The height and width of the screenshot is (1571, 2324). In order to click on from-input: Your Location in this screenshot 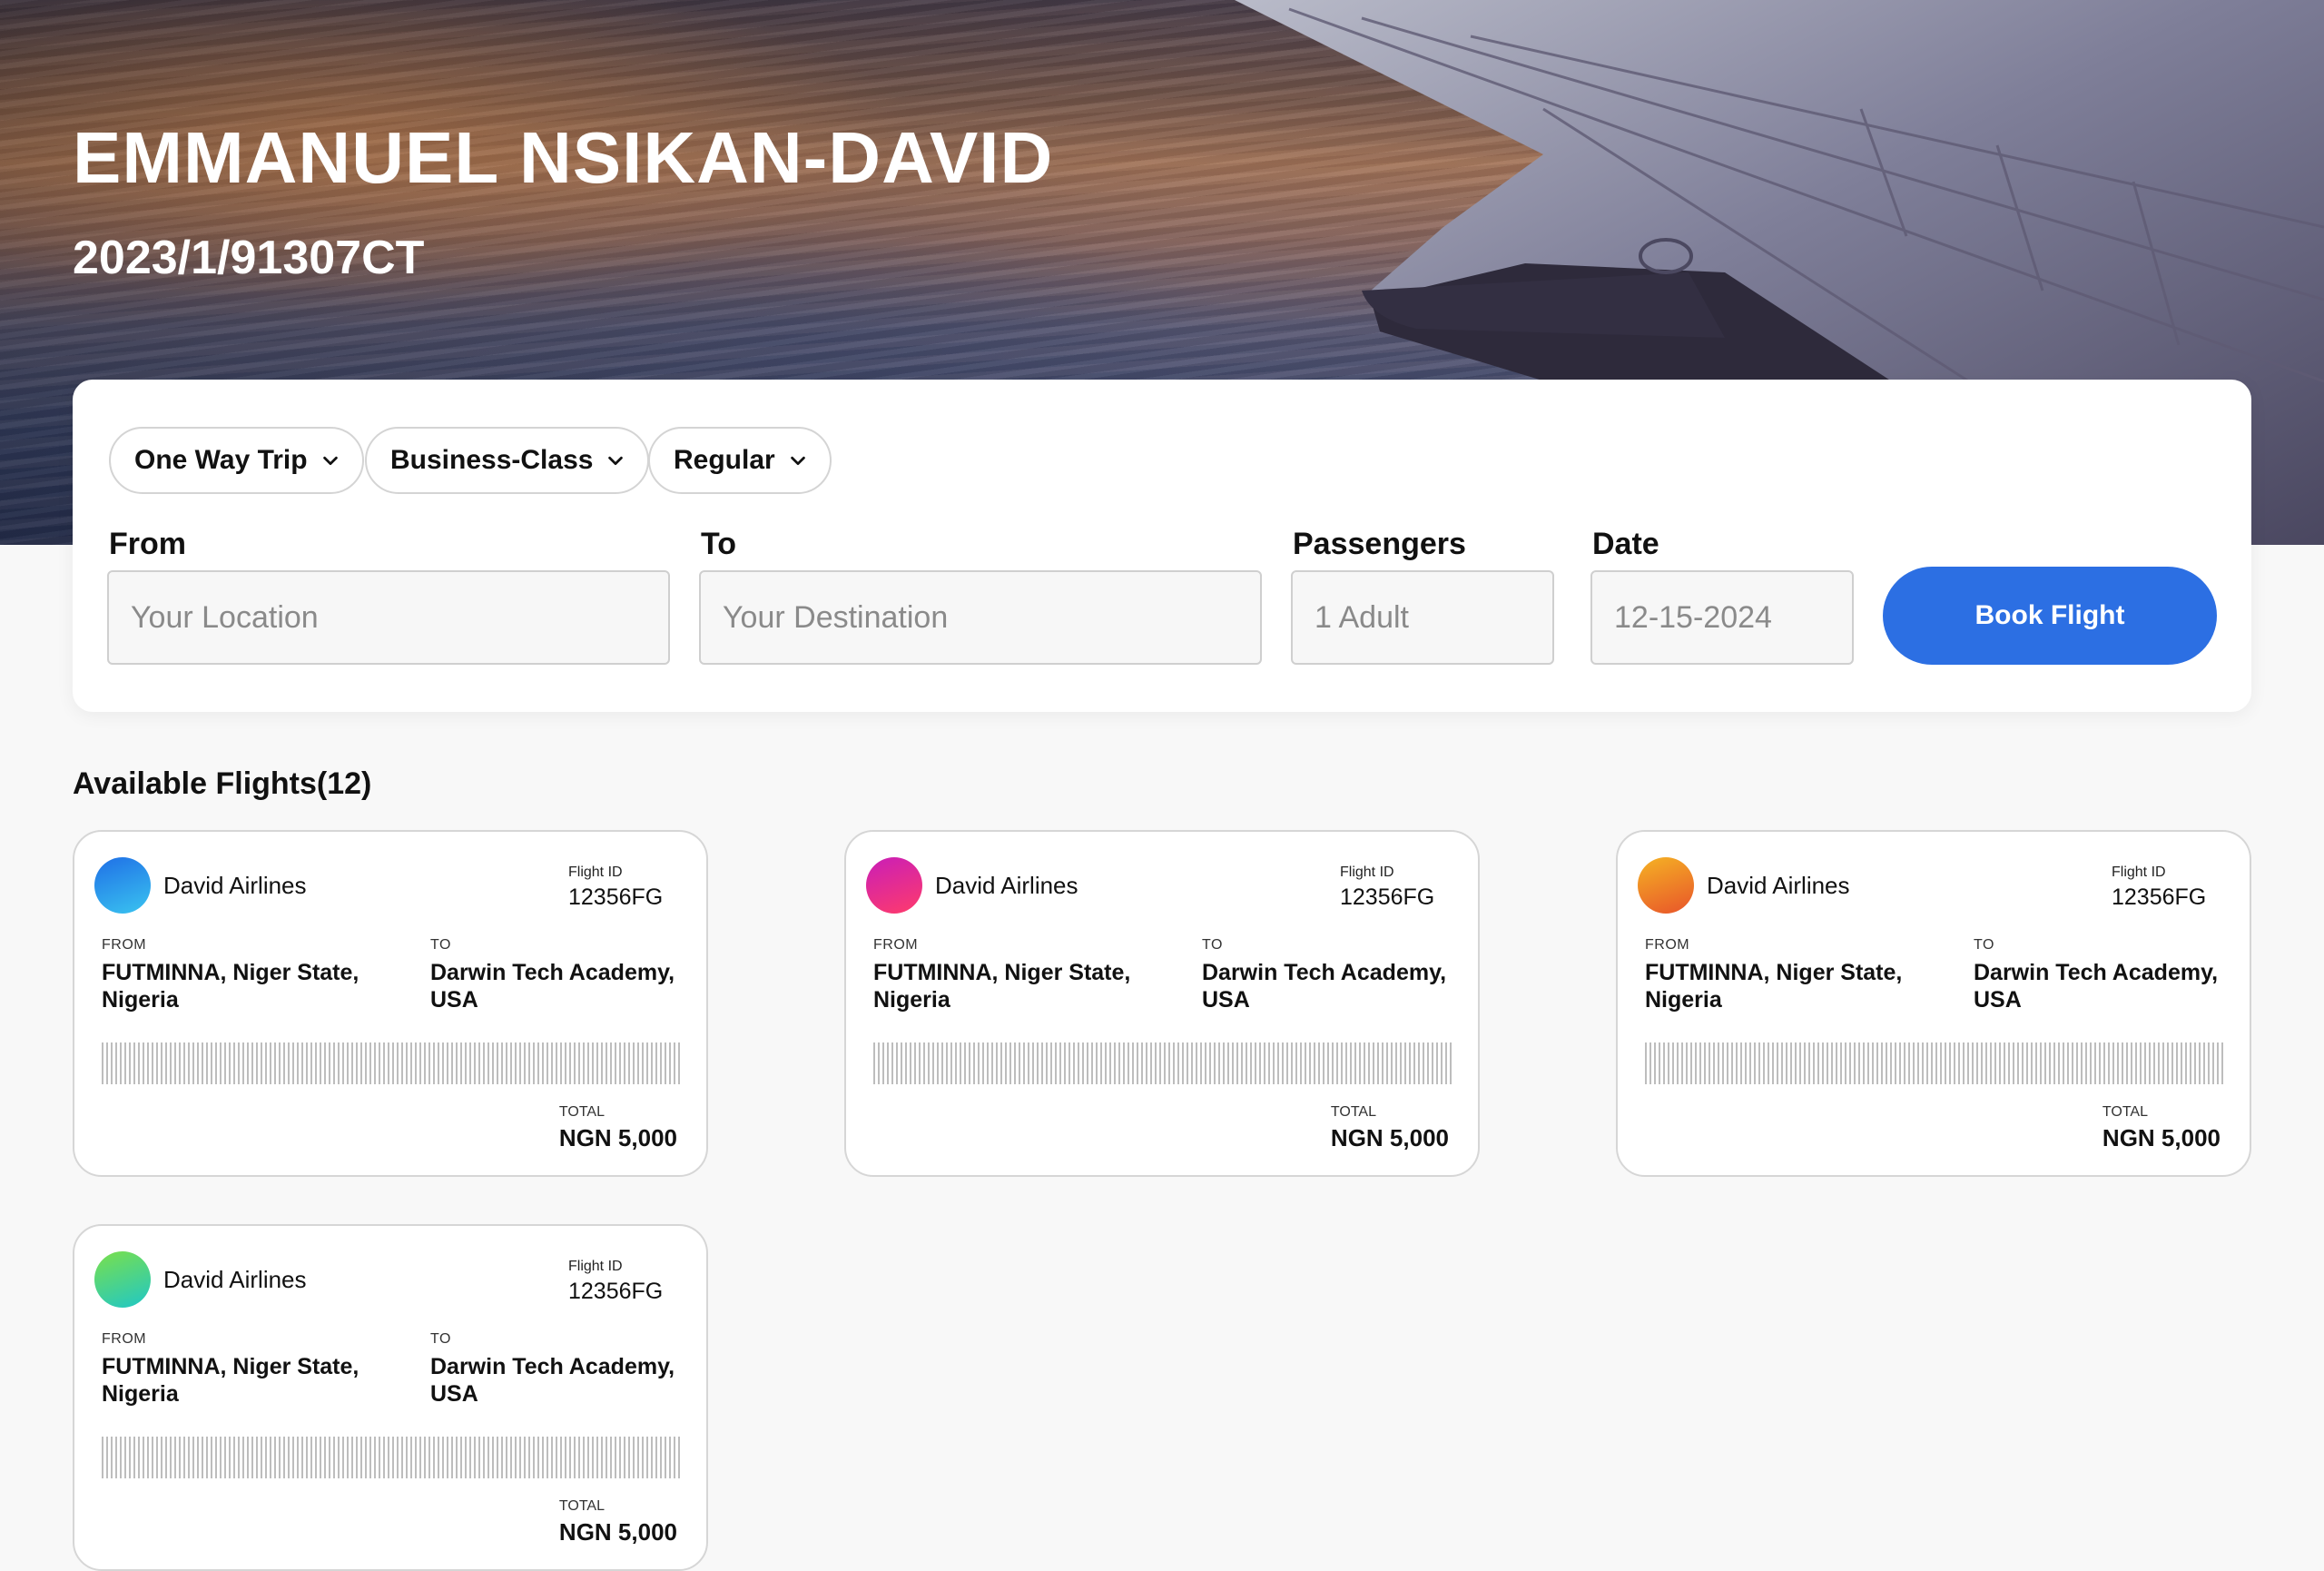, I will do `click(388, 617)`.